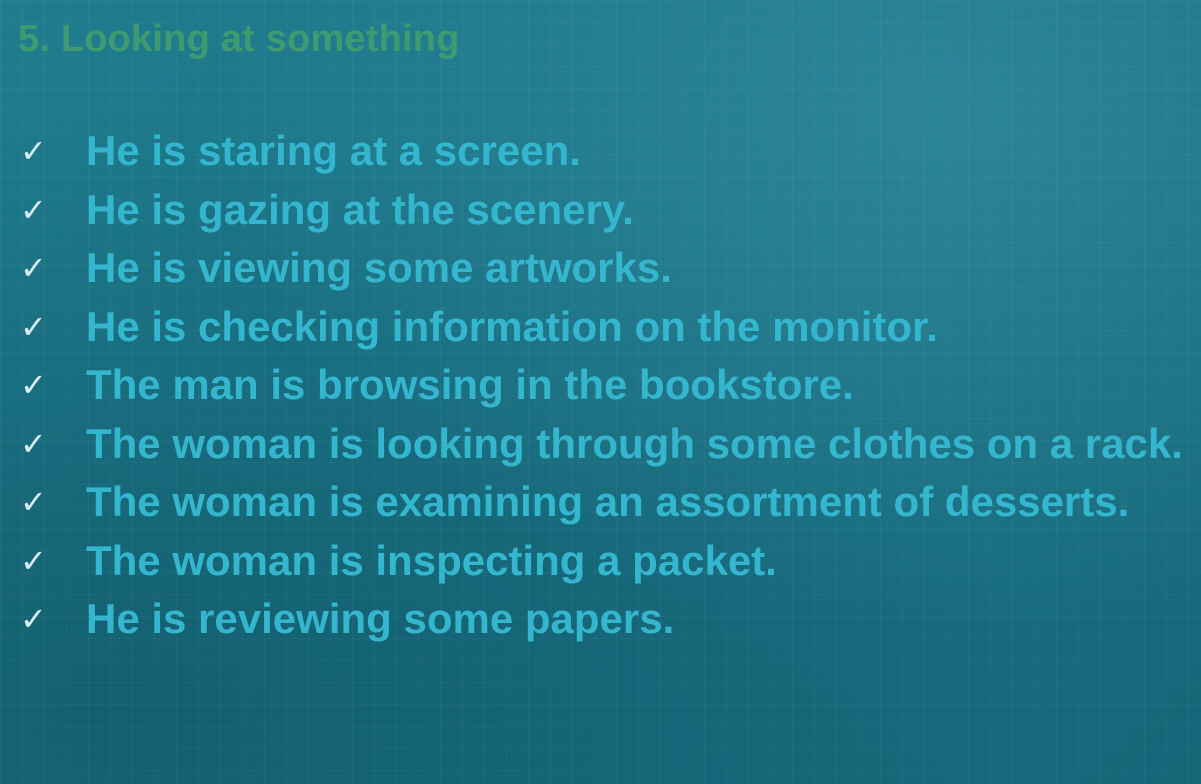 The image size is (1201, 784). I want to click on list-item: ✓ He is staring at a screen., so click(607, 151).